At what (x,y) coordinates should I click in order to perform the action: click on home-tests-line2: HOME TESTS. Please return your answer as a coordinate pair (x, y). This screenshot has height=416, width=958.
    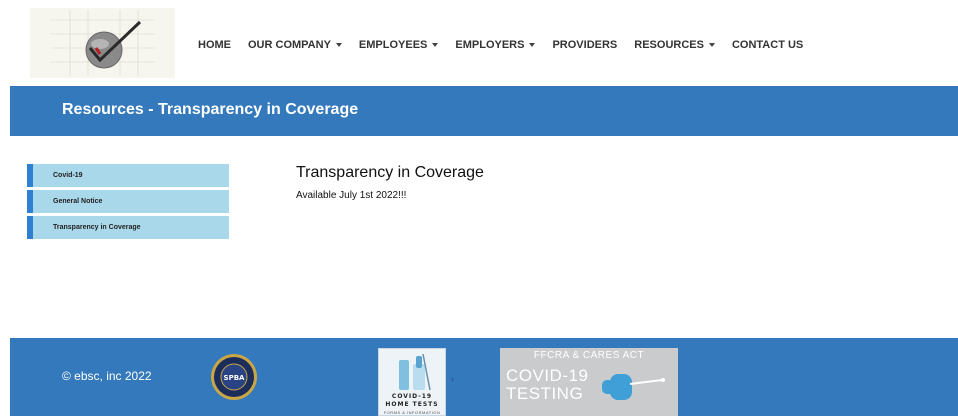
    Looking at the image, I should click on (412, 404).